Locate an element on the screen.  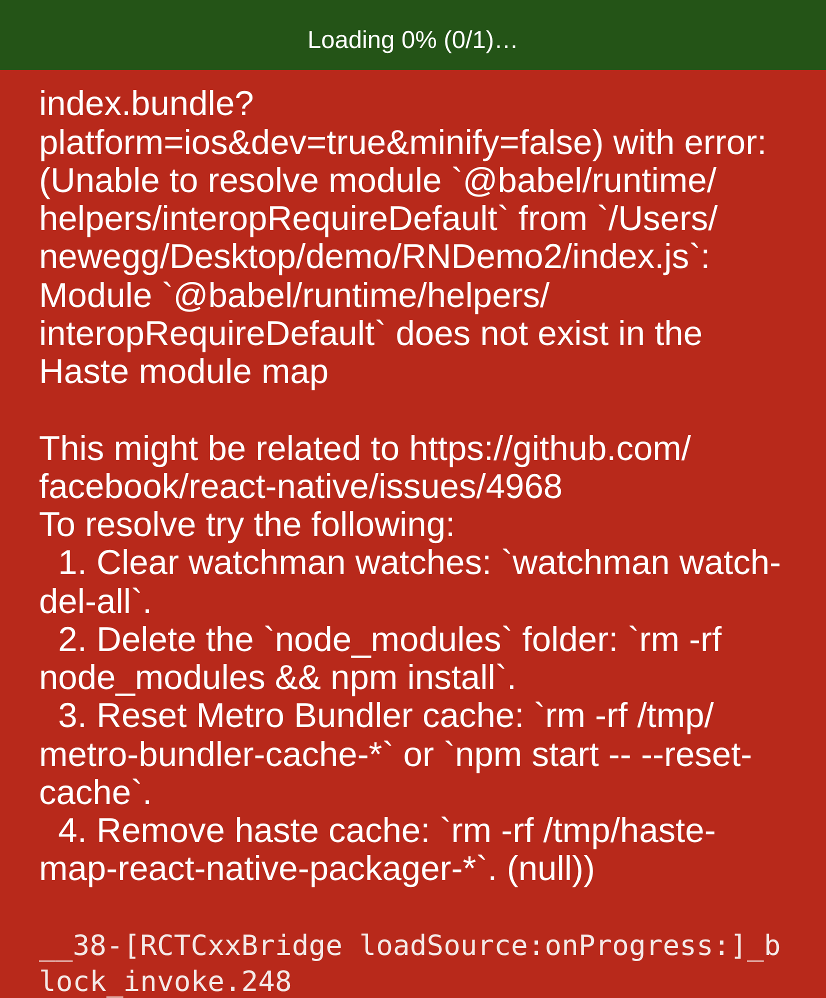
resolve-step: 1. Clear watchman watches: `watchman watch- del-all`. is located at coordinates (410, 582).